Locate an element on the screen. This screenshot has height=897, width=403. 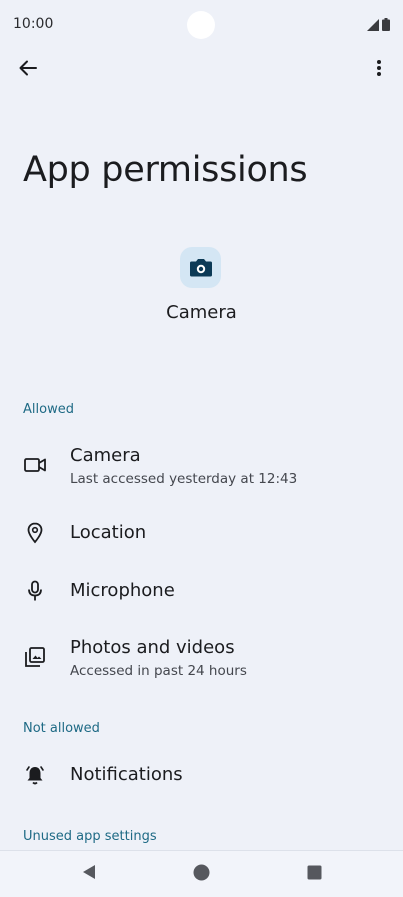
navigation-bar is located at coordinates (201, 873).